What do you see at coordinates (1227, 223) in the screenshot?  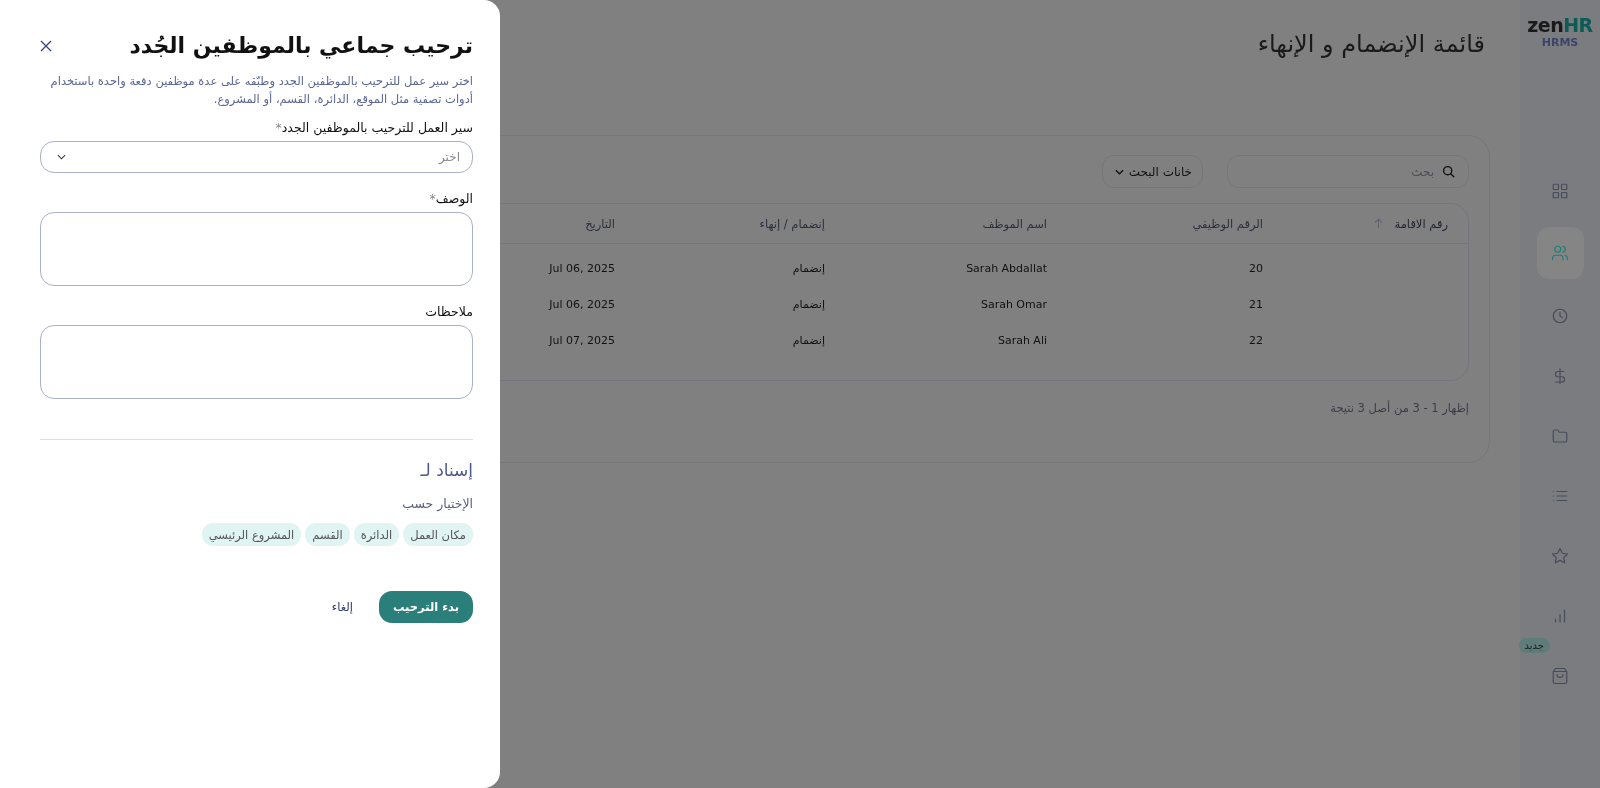 I see `column-header: الرقم الوظيفي` at bounding box center [1227, 223].